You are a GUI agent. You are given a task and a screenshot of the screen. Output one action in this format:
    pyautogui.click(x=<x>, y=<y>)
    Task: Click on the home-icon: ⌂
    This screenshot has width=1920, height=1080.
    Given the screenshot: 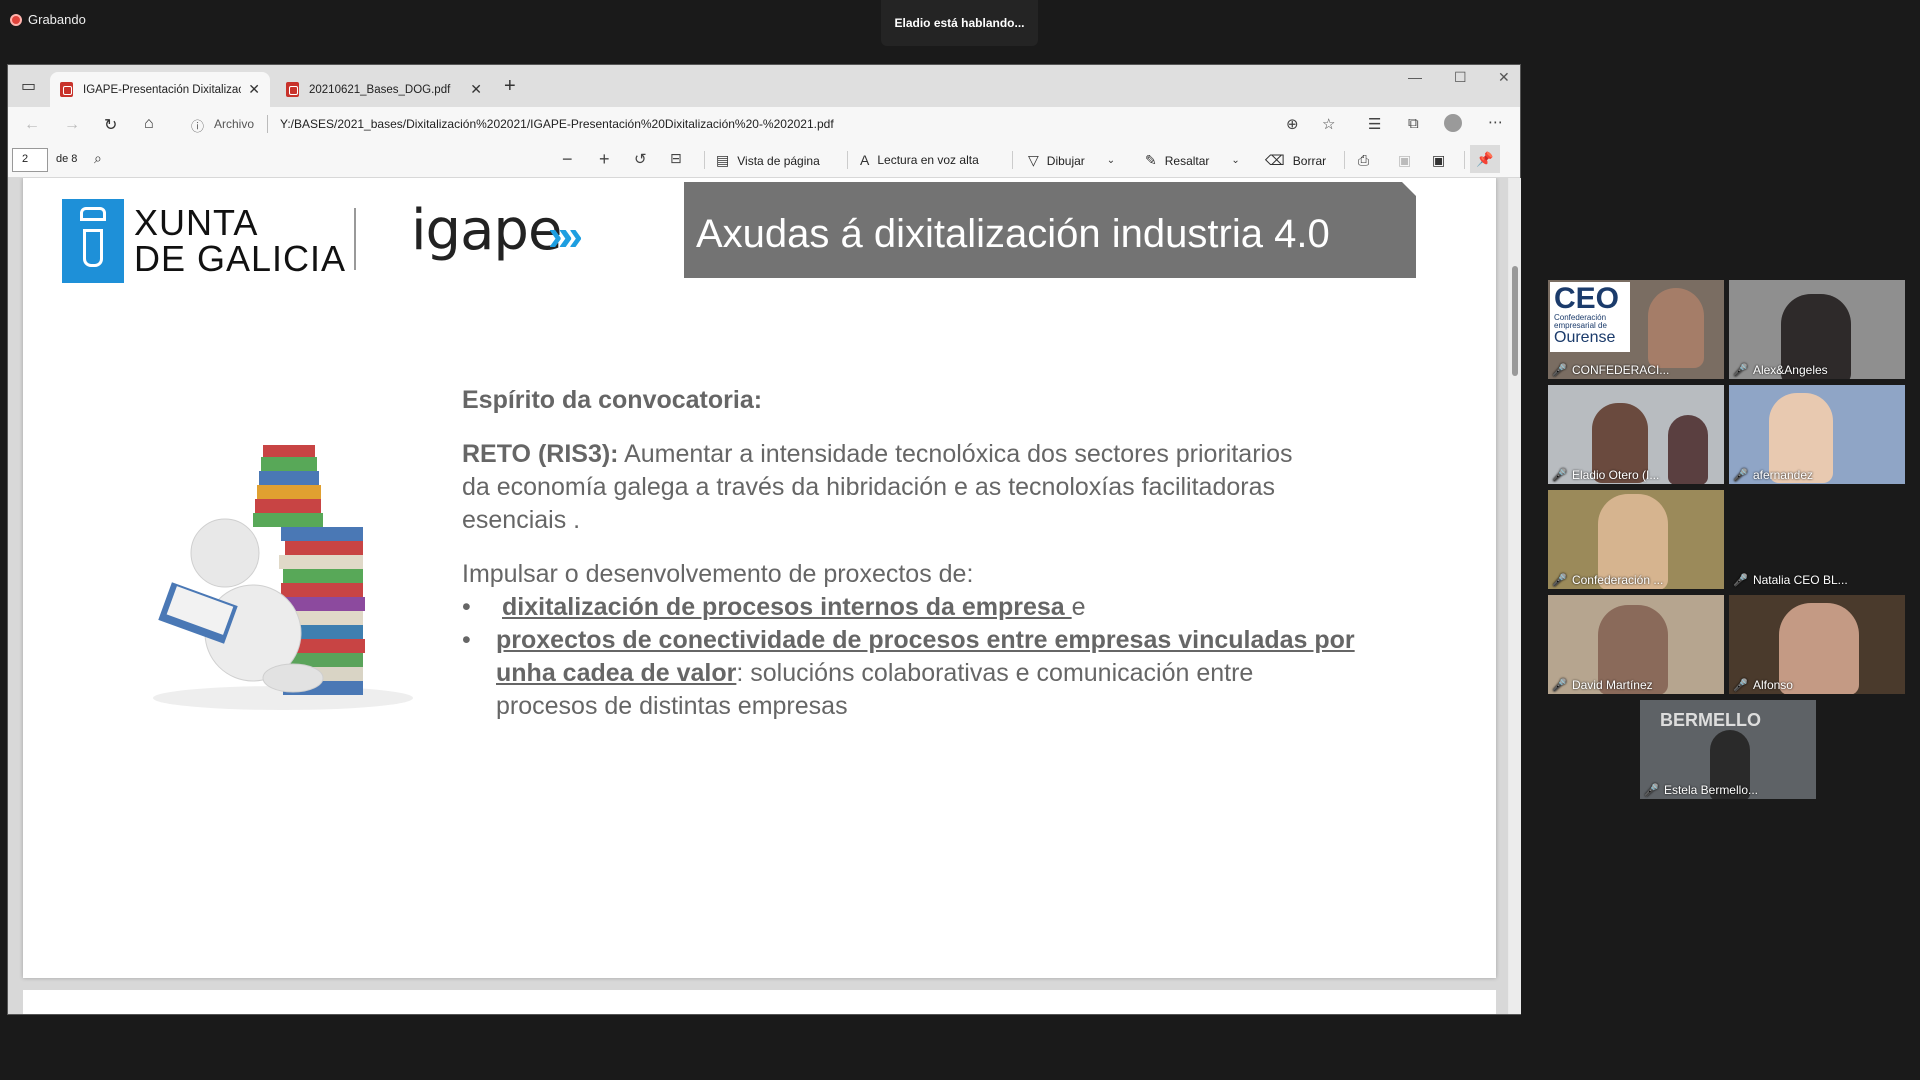 What is the action you would take?
    pyautogui.click(x=149, y=124)
    